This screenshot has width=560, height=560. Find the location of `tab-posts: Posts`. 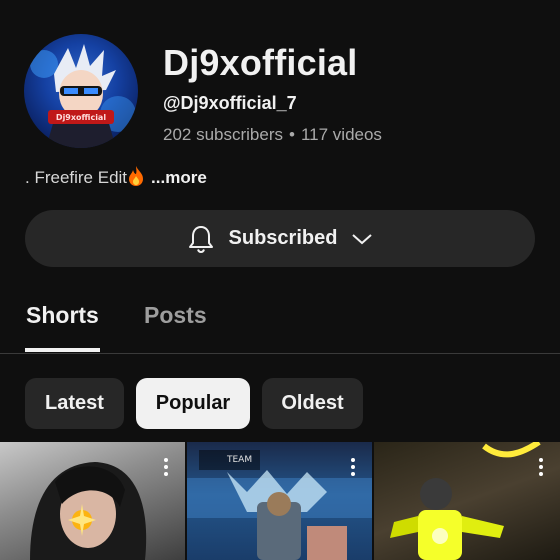

tab-posts: Posts is located at coordinates (175, 315).